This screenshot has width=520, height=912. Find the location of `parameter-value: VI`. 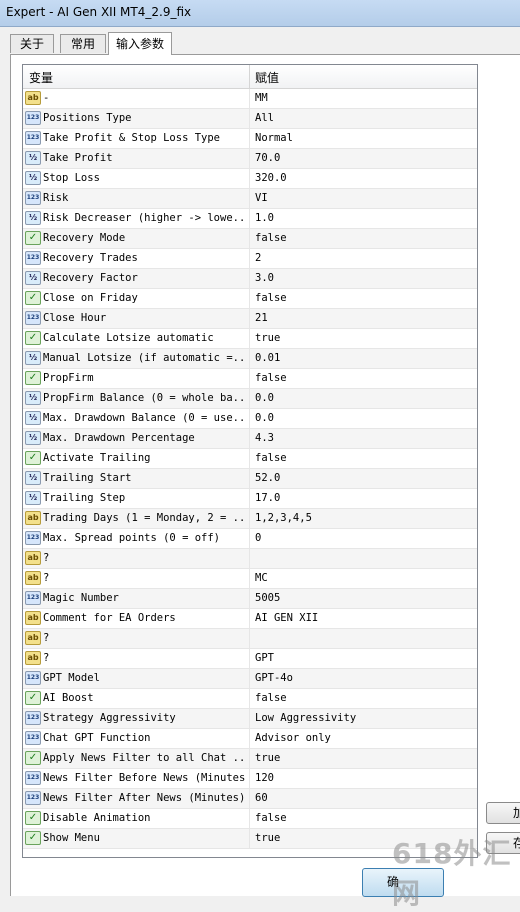

parameter-value: VI is located at coordinates (261, 198).